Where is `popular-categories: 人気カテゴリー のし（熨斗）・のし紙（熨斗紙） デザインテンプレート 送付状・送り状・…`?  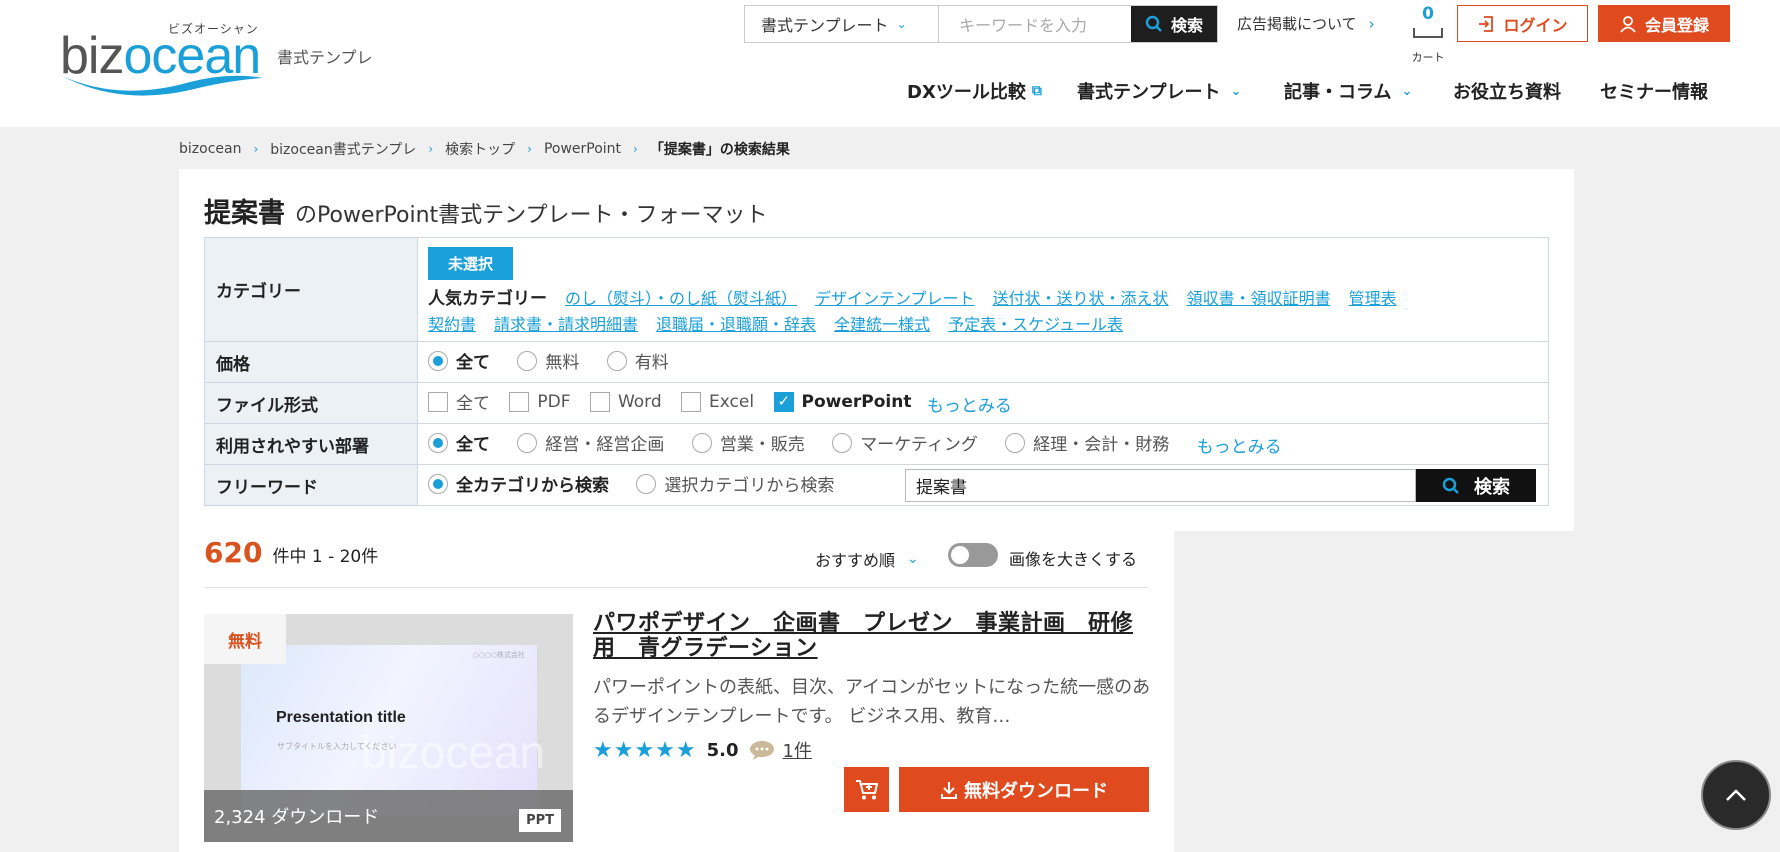
popular-categories: 人気カテゴリー のし（熨斗）・のし紙（熨斗紙） デザインテンプレート 送付状・送り状・… is located at coordinates (912, 311).